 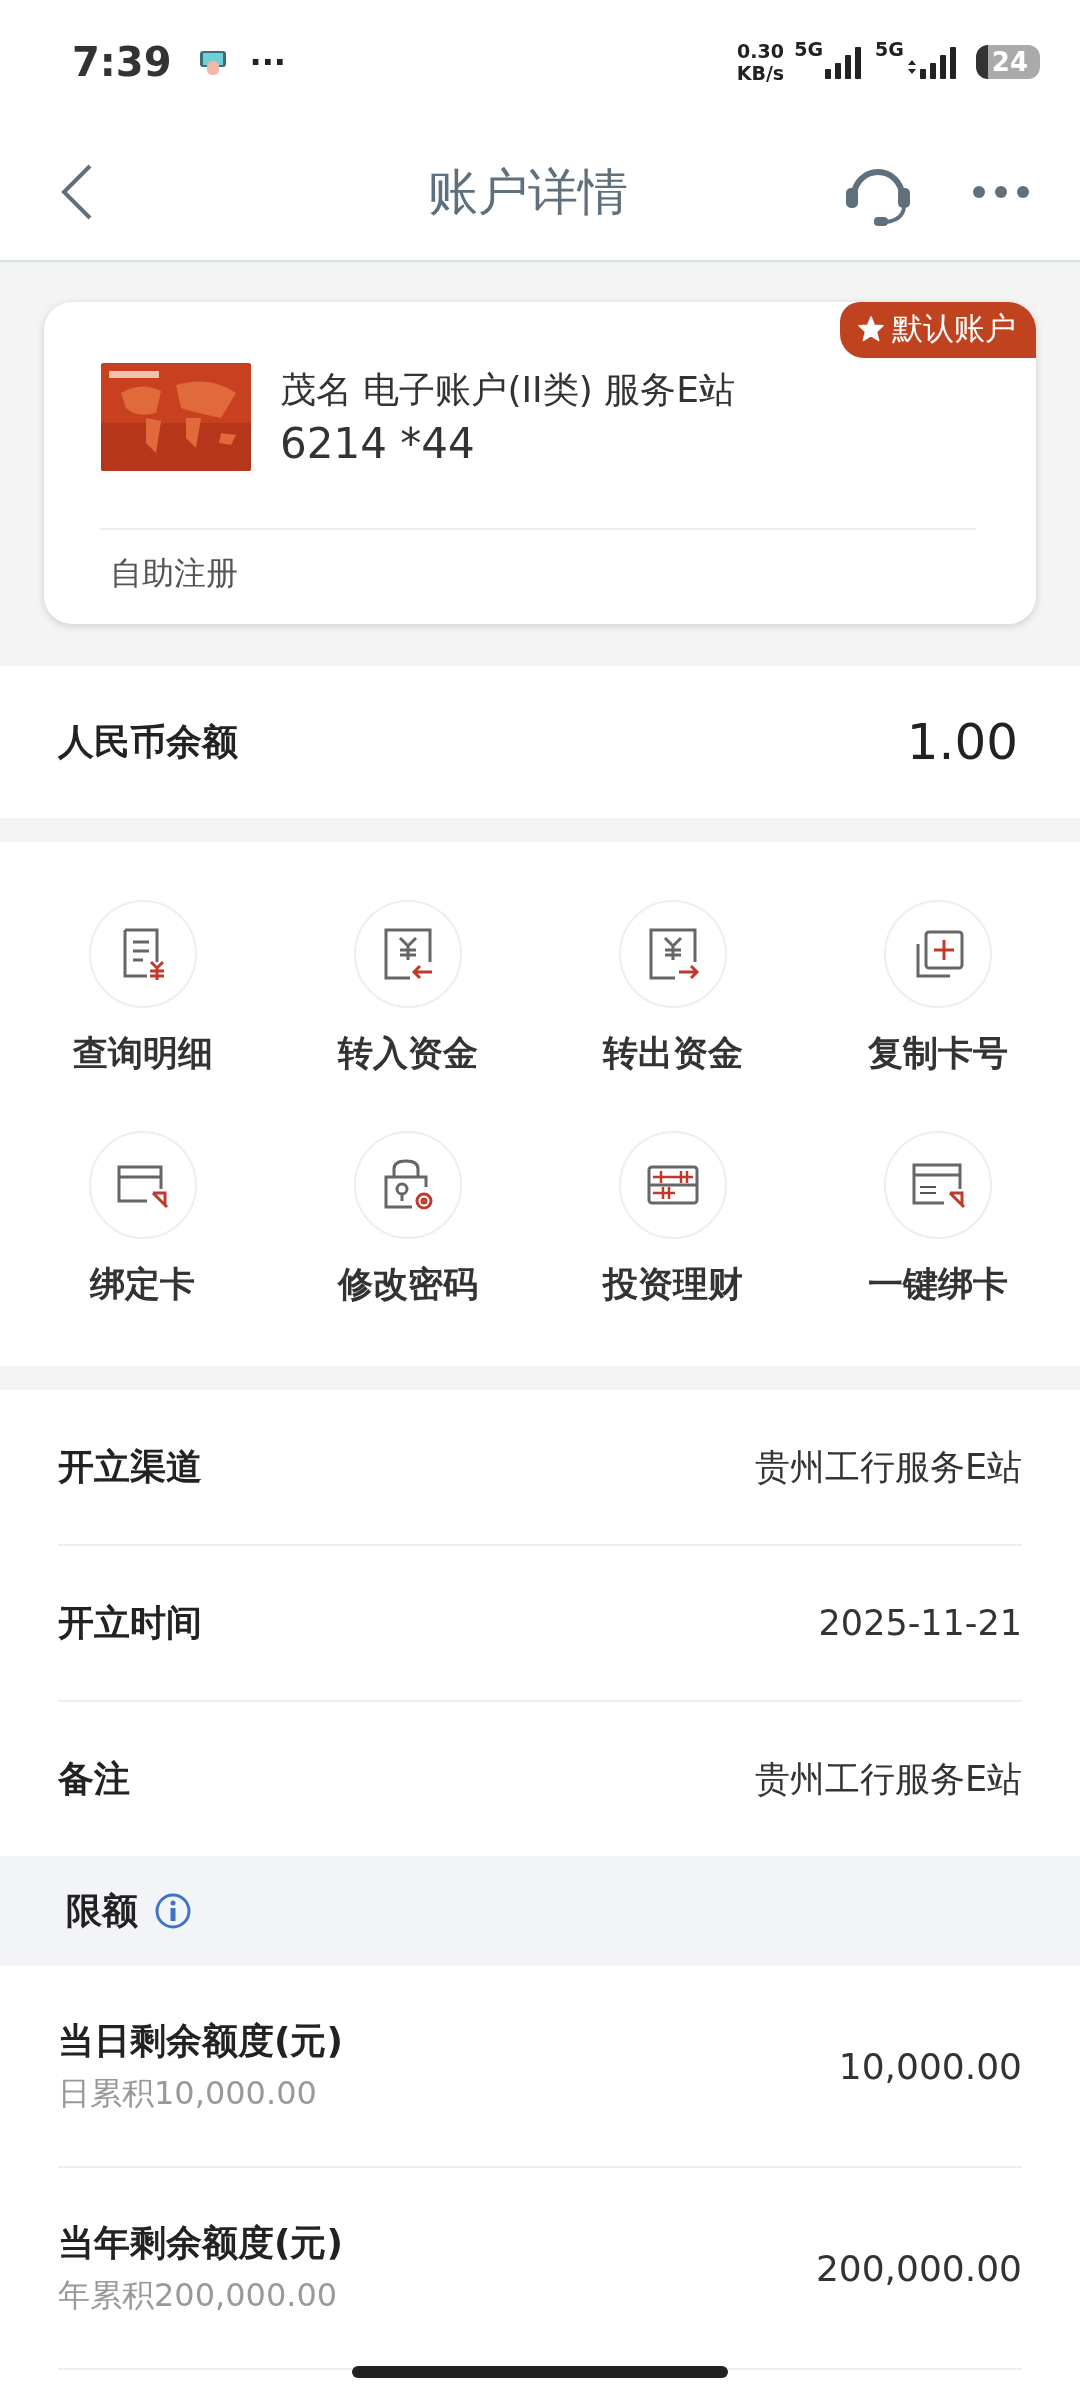 What do you see at coordinates (198, 2295) in the screenshot?
I see `limit-accumulated: 年累积200,000.00` at bounding box center [198, 2295].